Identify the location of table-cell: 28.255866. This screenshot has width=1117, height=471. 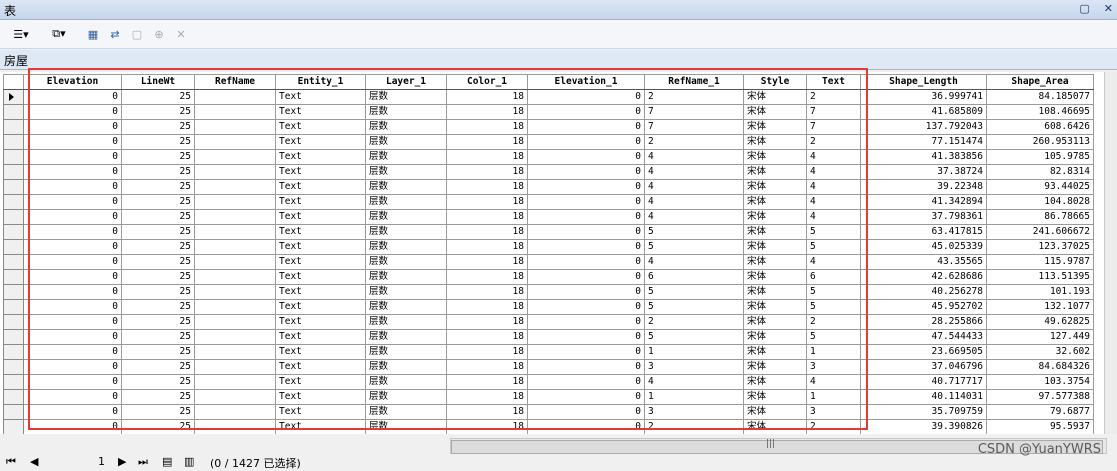
(923, 322).